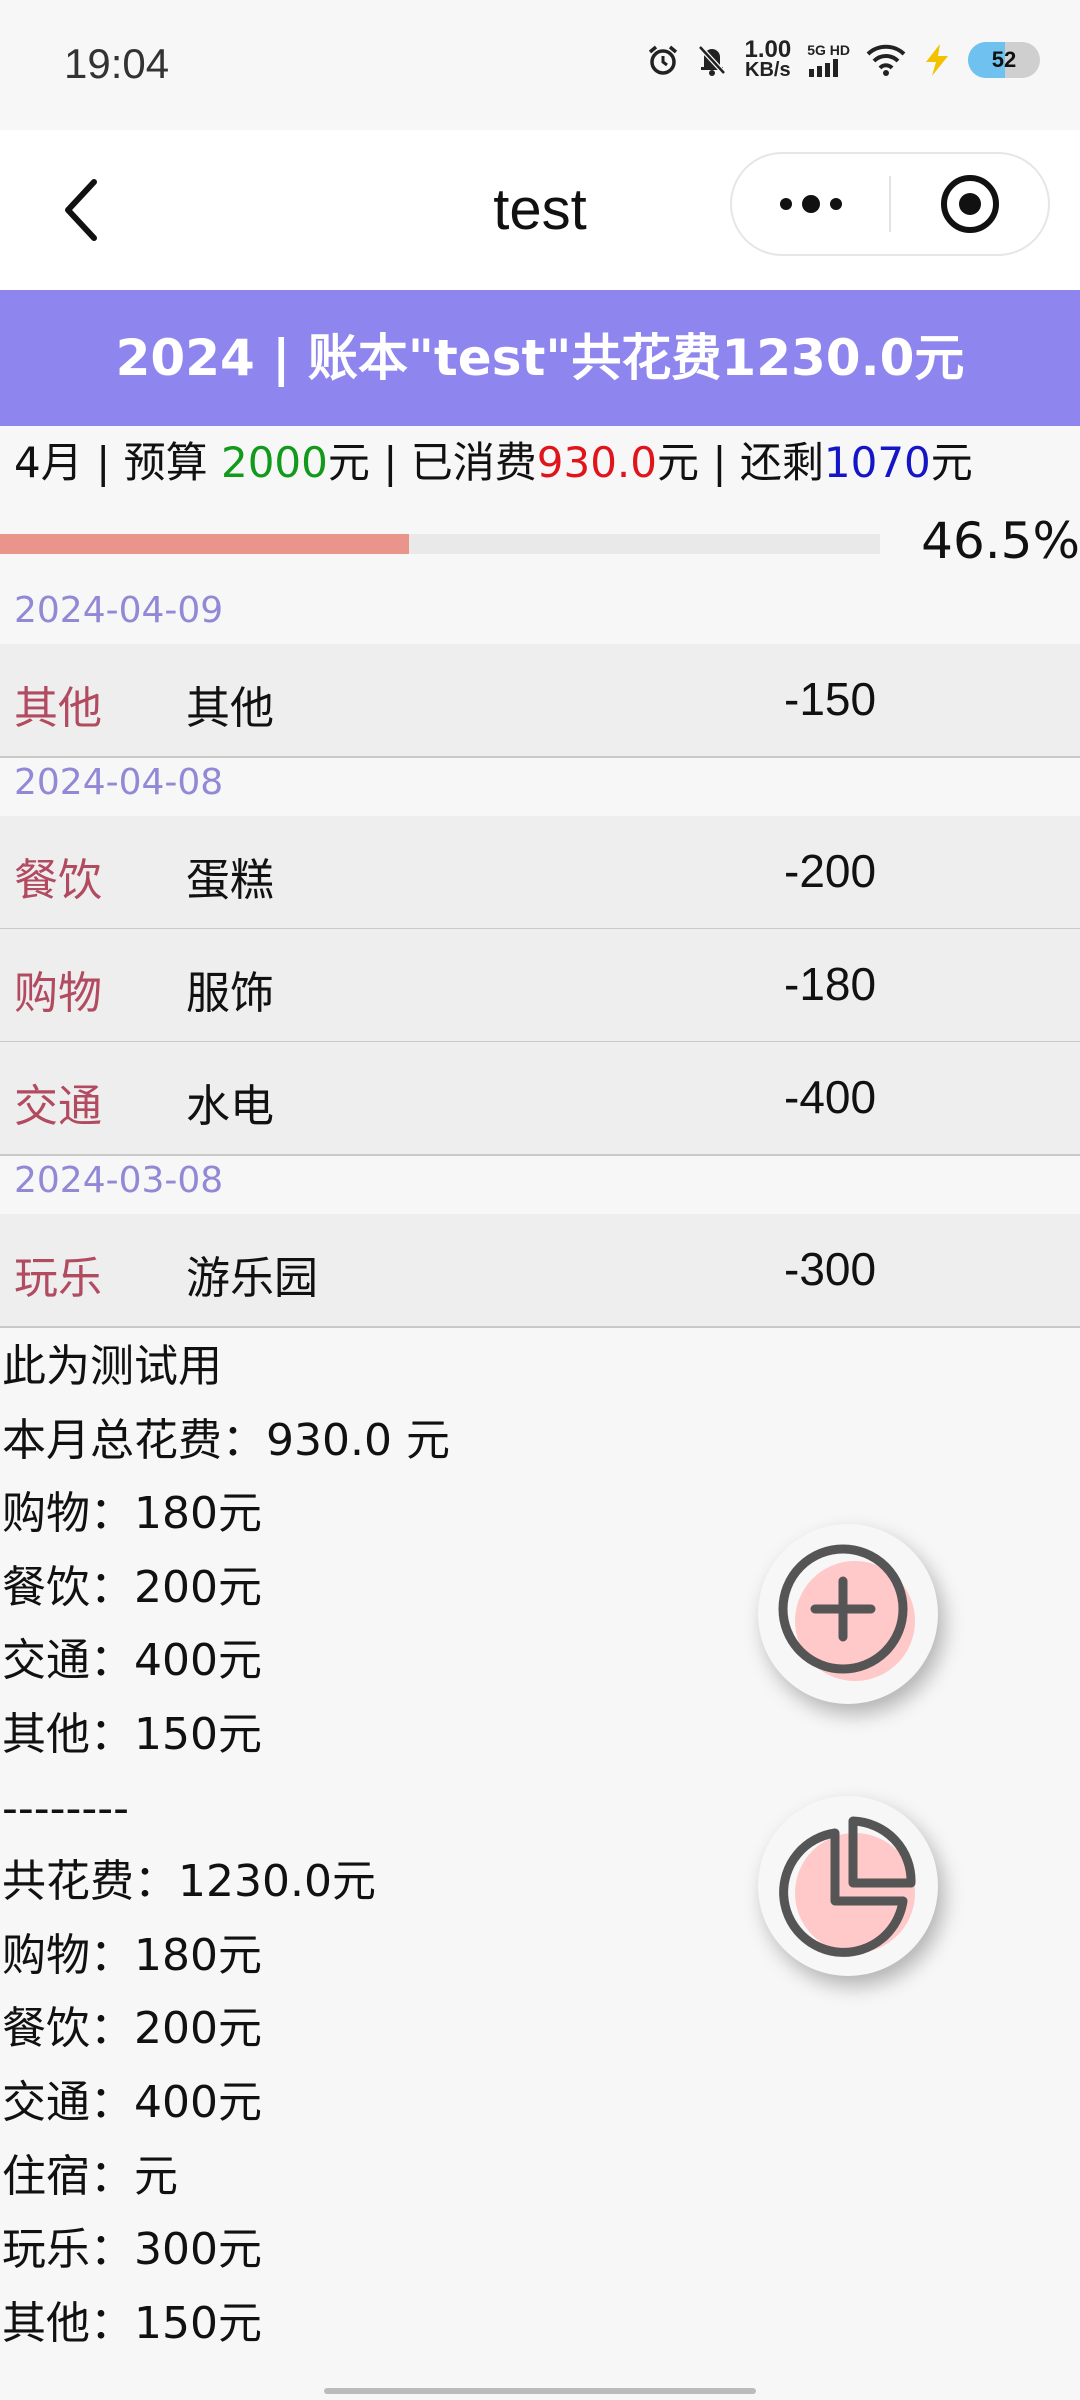  What do you see at coordinates (230, 880) in the screenshot?
I see `record-note: 蛋糕` at bounding box center [230, 880].